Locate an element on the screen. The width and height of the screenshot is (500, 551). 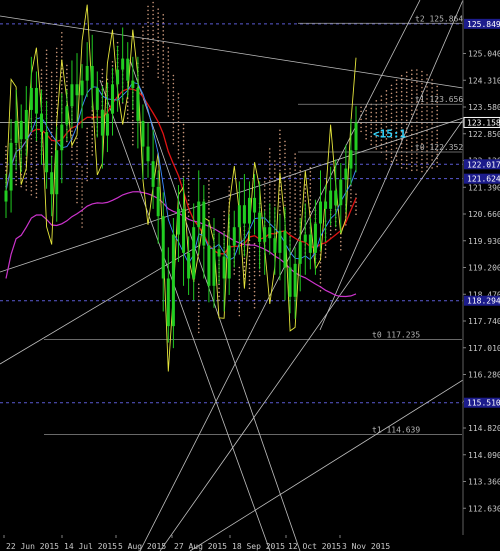
target-level-label: t1 123.656 is located at coordinates (439, 99).